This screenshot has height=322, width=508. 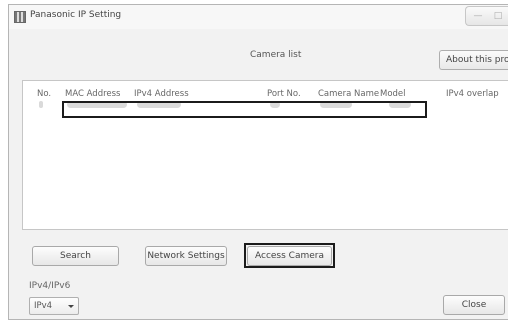 I want to click on window-title: Panasonic IP Setting, so click(x=76, y=15).